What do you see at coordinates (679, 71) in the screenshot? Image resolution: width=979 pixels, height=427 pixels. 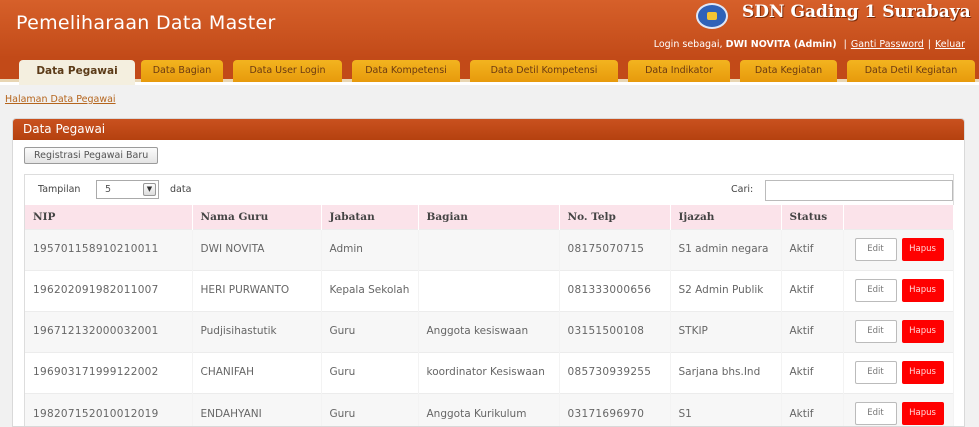 I see `tab-data-indikator: Data Indikator` at bounding box center [679, 71].